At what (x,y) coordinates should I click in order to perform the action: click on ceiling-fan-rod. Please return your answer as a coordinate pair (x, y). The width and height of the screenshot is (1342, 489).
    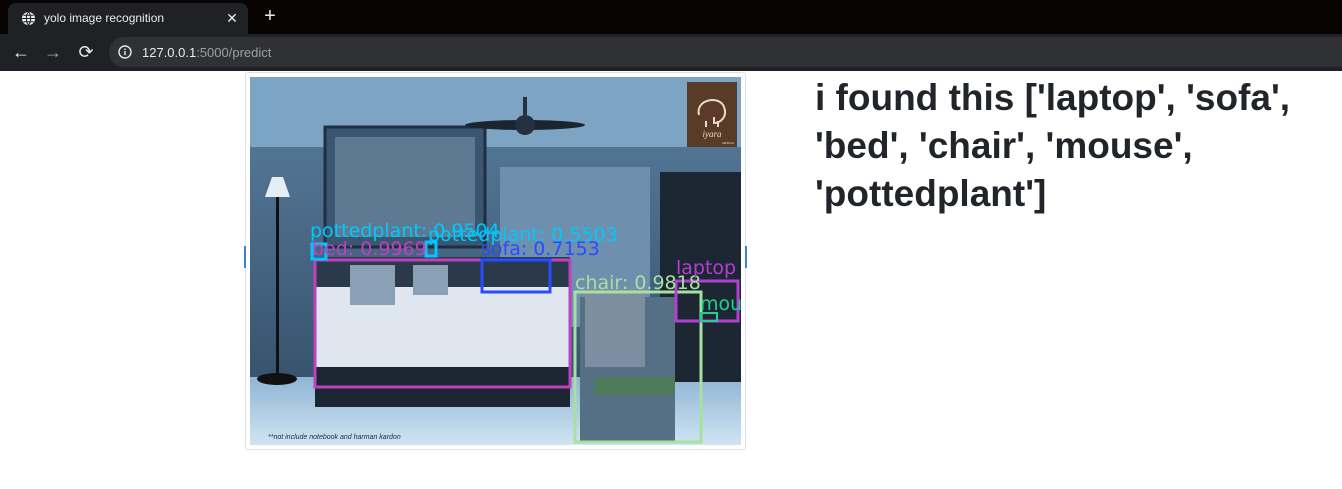
    Looking at the image, I should click on (525, 109).